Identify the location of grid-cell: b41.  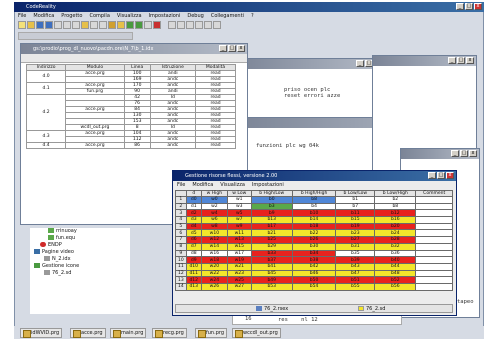
(271, 266).